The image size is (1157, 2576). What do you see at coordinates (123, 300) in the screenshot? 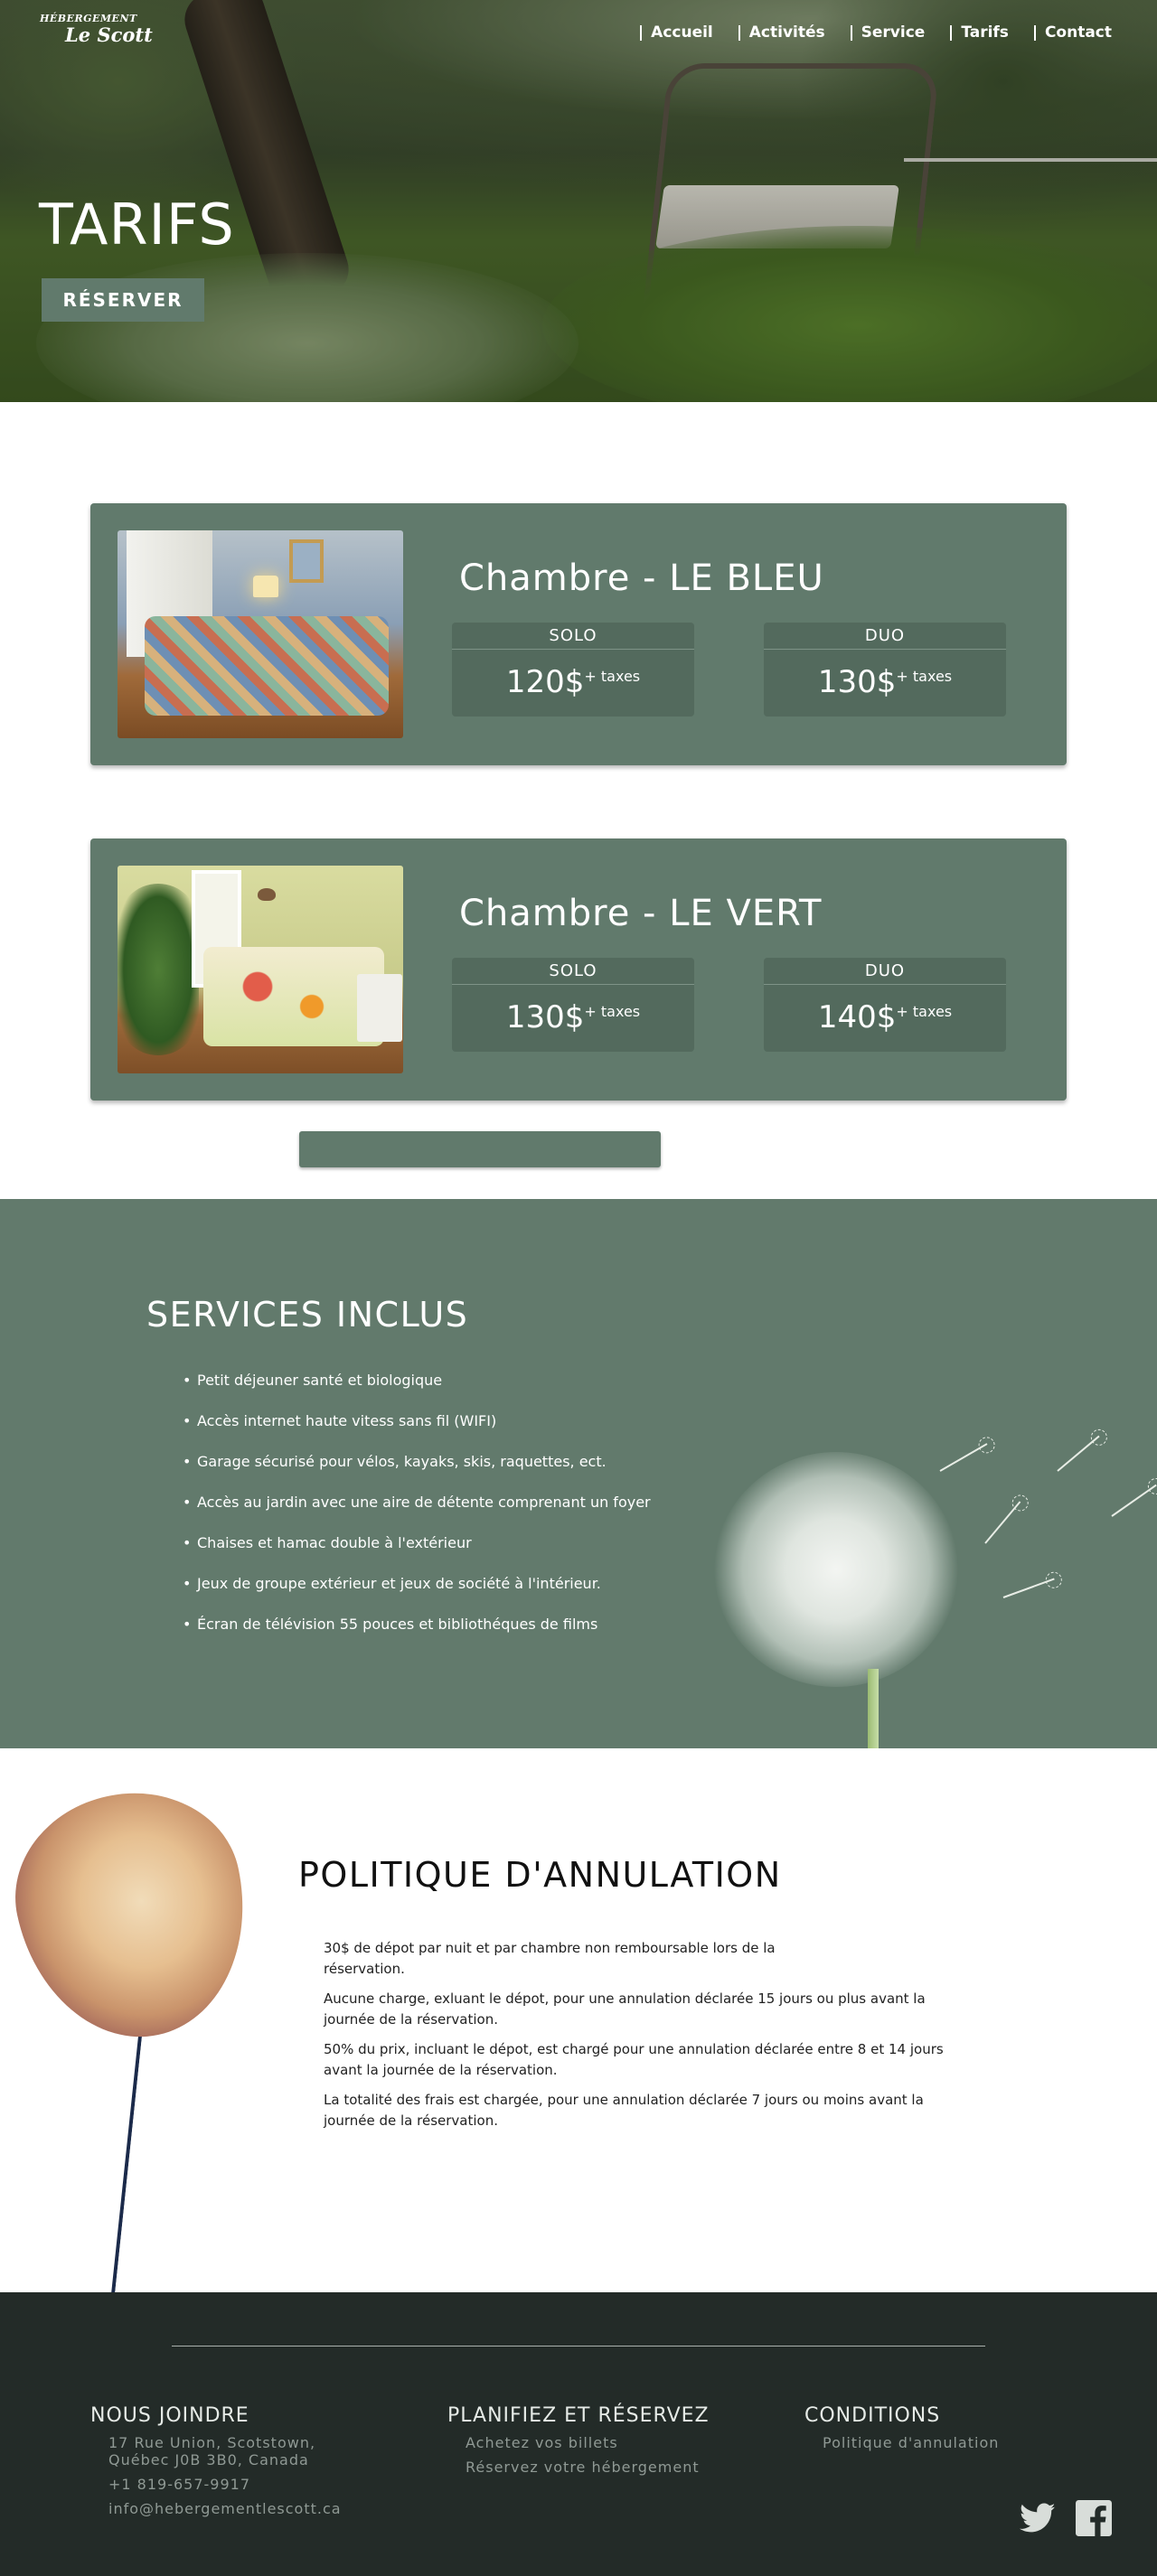
I see `reserve-button: RÉSERVER` at bounding box center [123, 300].